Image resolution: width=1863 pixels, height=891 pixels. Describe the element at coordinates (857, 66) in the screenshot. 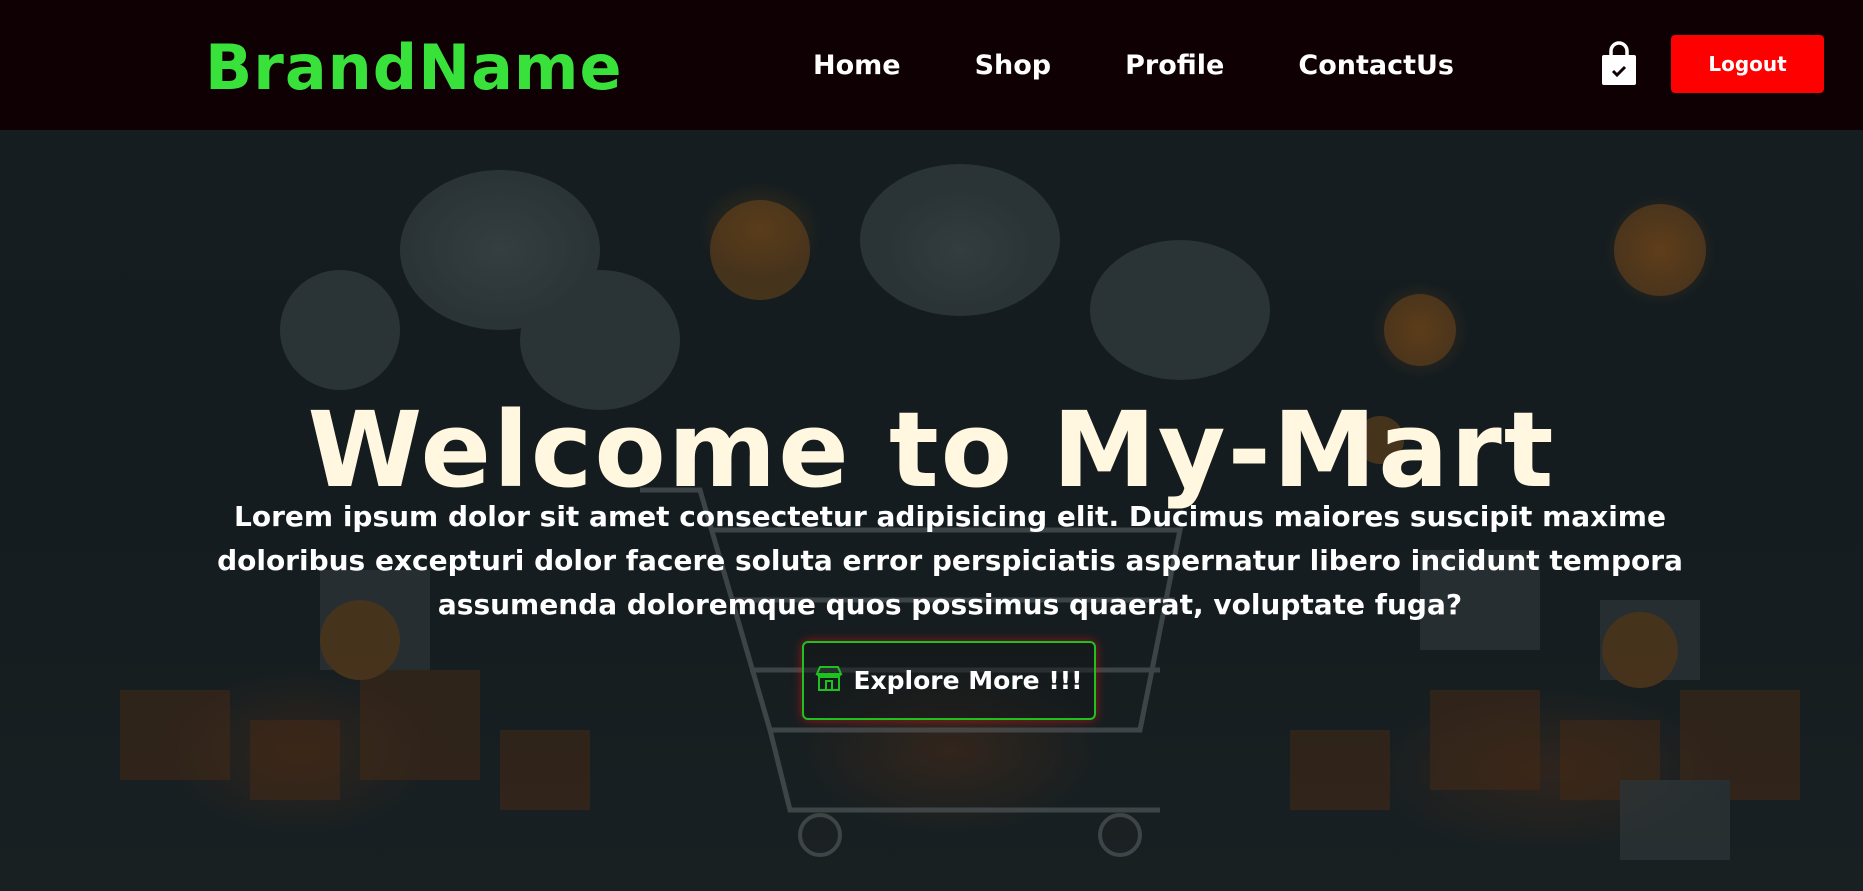

I see `nav-link-home: Home` at that location.